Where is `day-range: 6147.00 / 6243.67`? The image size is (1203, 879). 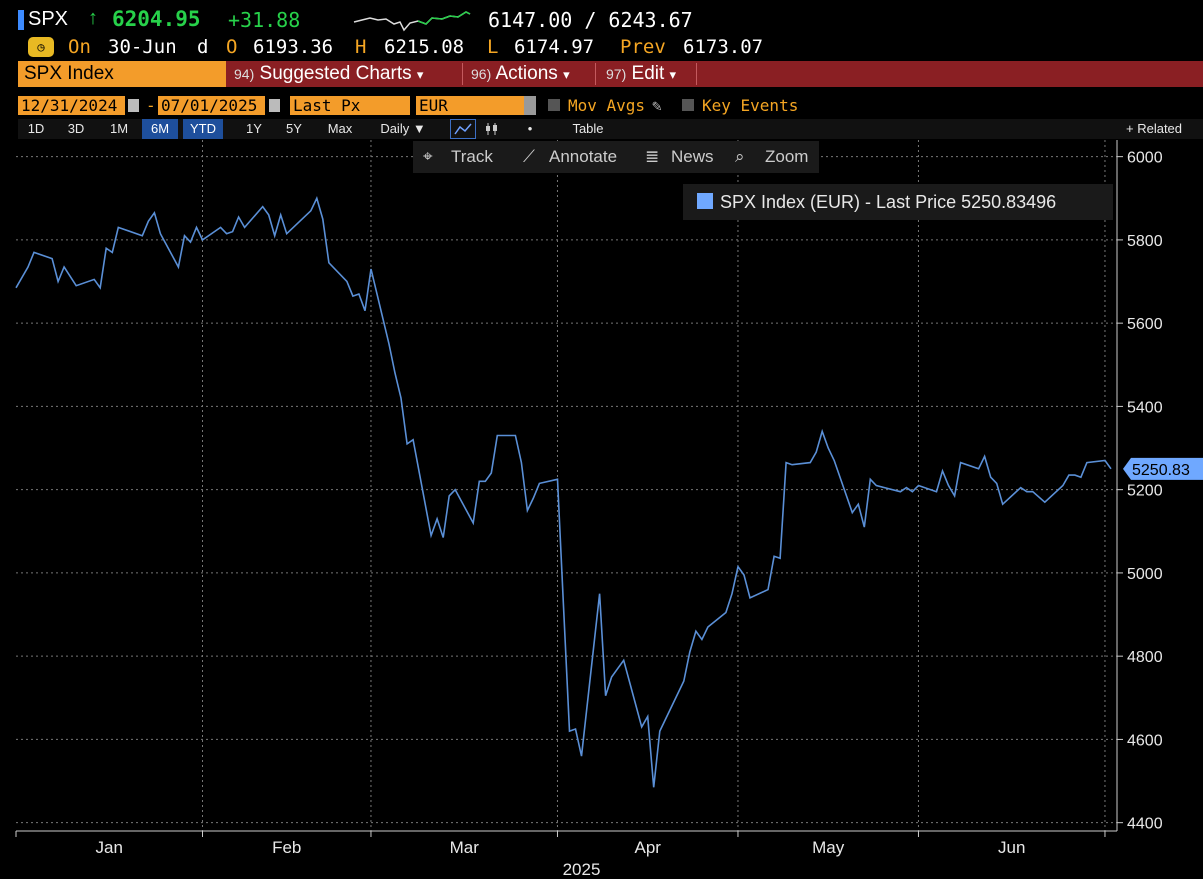 day-range: 6147.00 / 6243.67 is located at coordinates (590, 20).